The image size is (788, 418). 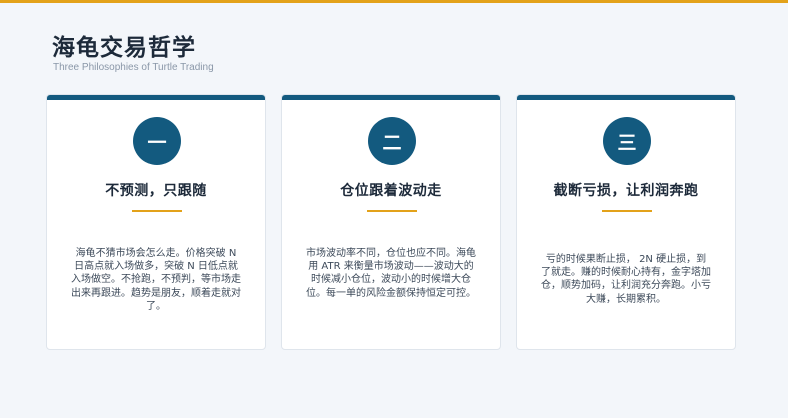 What do you see at coordinates (133, 67) in the screenshot?
I see `page-subtitle: Three Philosophies of Turtle Trading` at bounding box center [133, 67].